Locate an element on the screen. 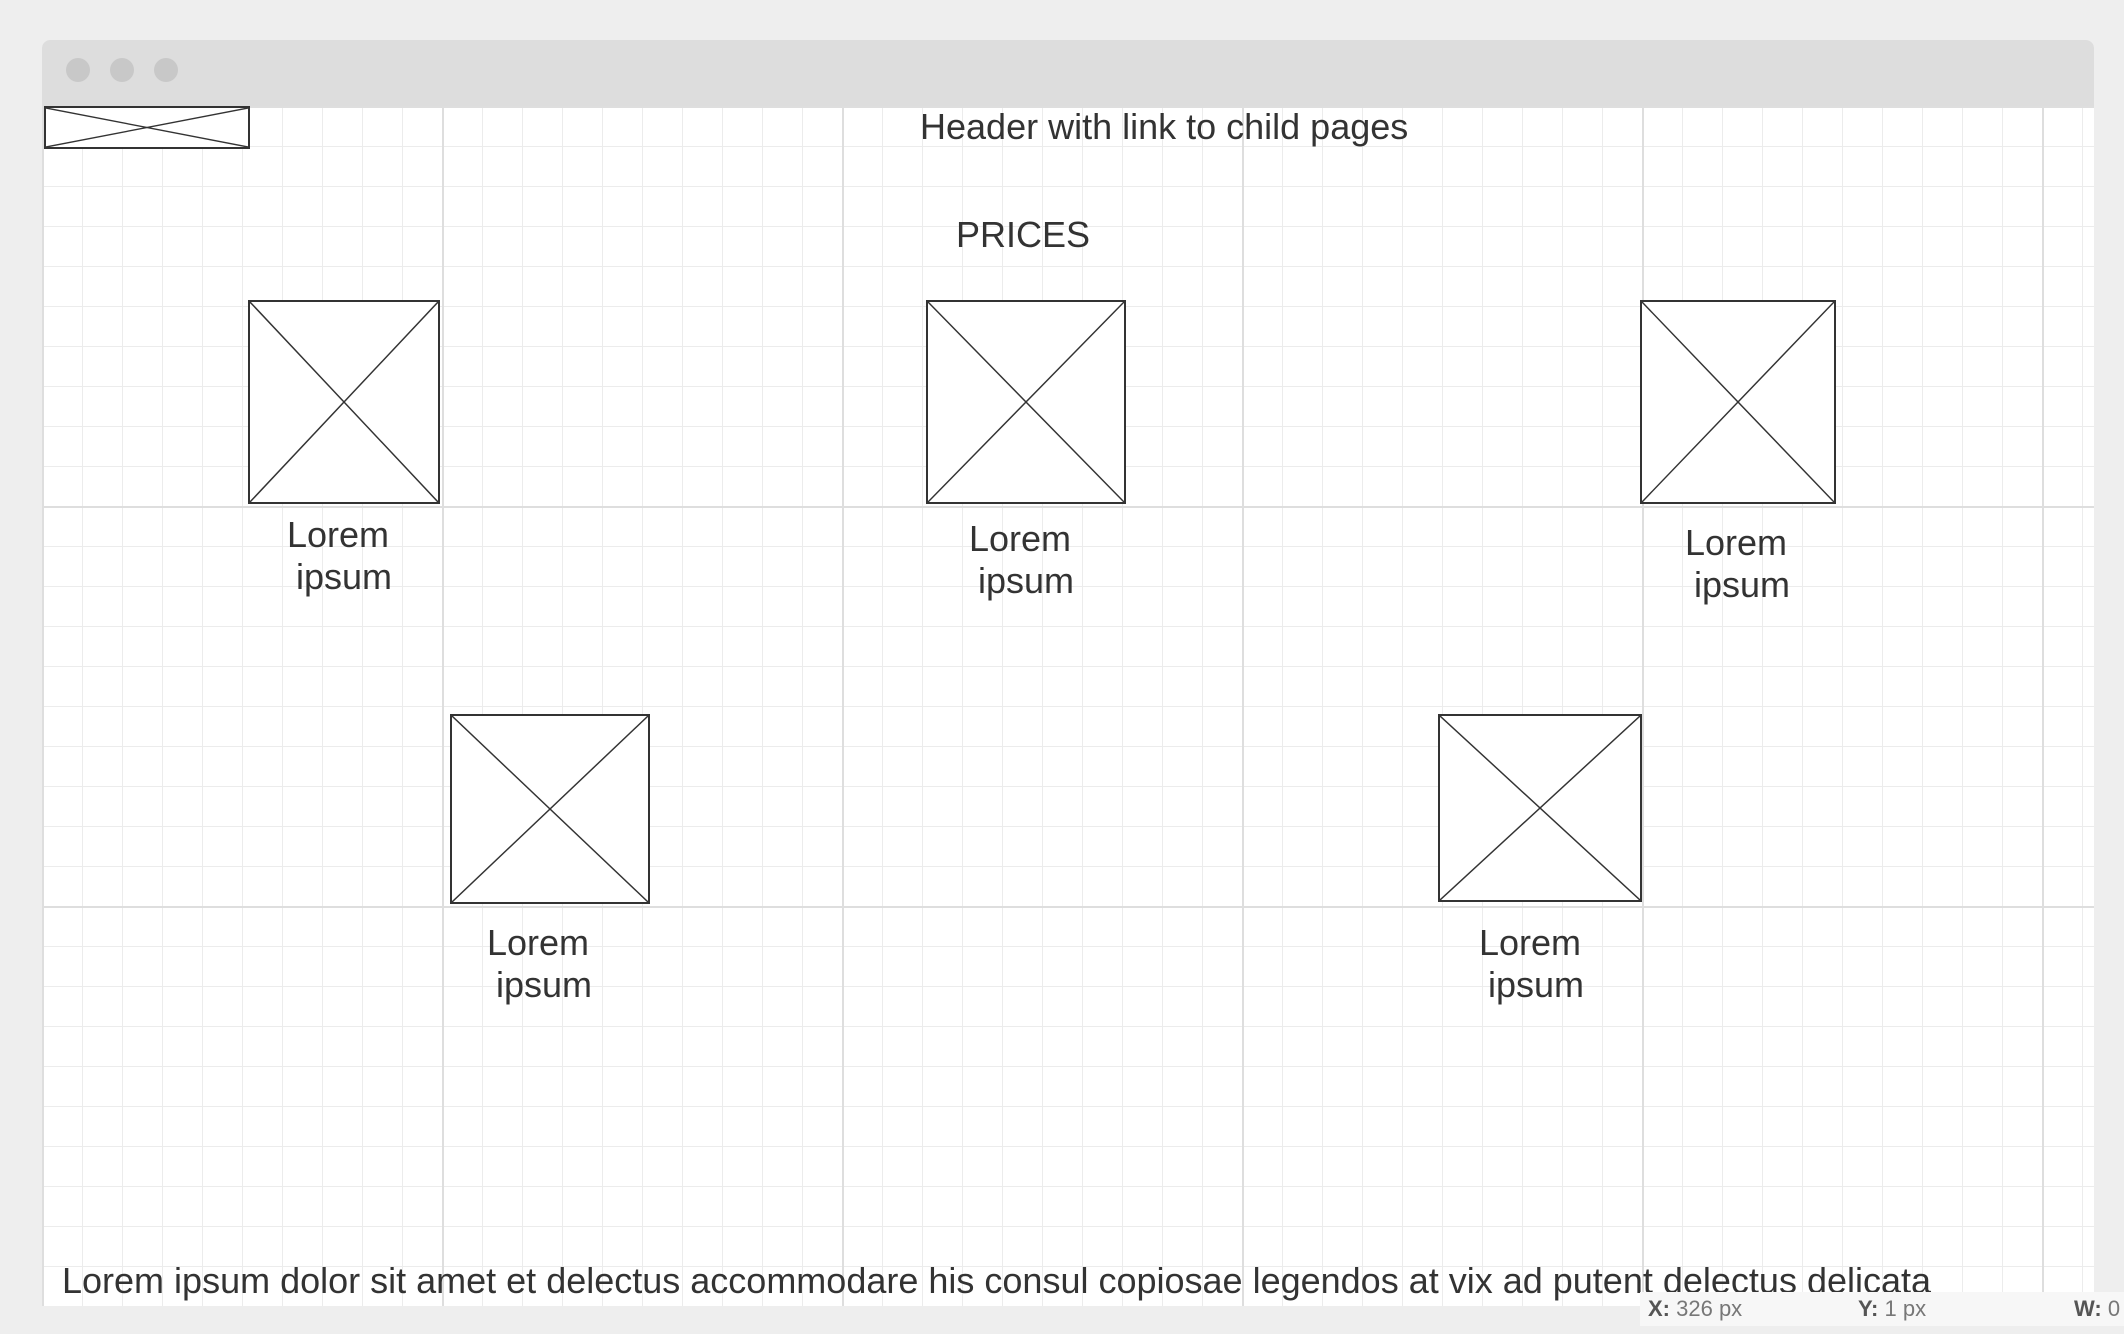 The height and width of the screenshot is (1334, 2124). maximize-window-icon is located at coordinates (166, 70).